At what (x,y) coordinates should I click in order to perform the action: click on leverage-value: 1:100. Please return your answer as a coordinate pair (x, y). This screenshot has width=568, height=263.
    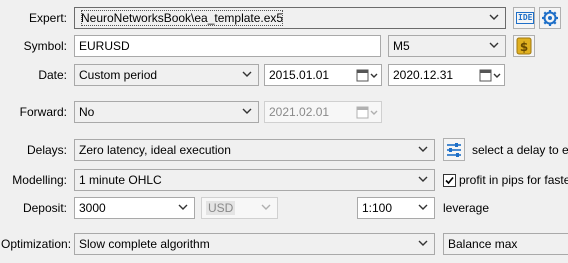
    Looking at the image, I should click on (377, 208).